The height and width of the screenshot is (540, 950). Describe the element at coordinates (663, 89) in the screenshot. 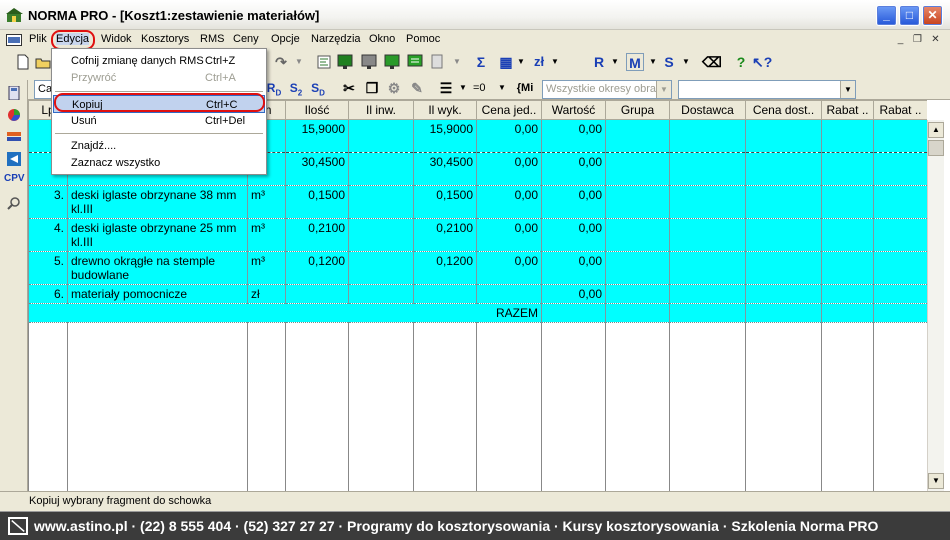

I see `period-combo-arrow-icon: ▼` at that location.